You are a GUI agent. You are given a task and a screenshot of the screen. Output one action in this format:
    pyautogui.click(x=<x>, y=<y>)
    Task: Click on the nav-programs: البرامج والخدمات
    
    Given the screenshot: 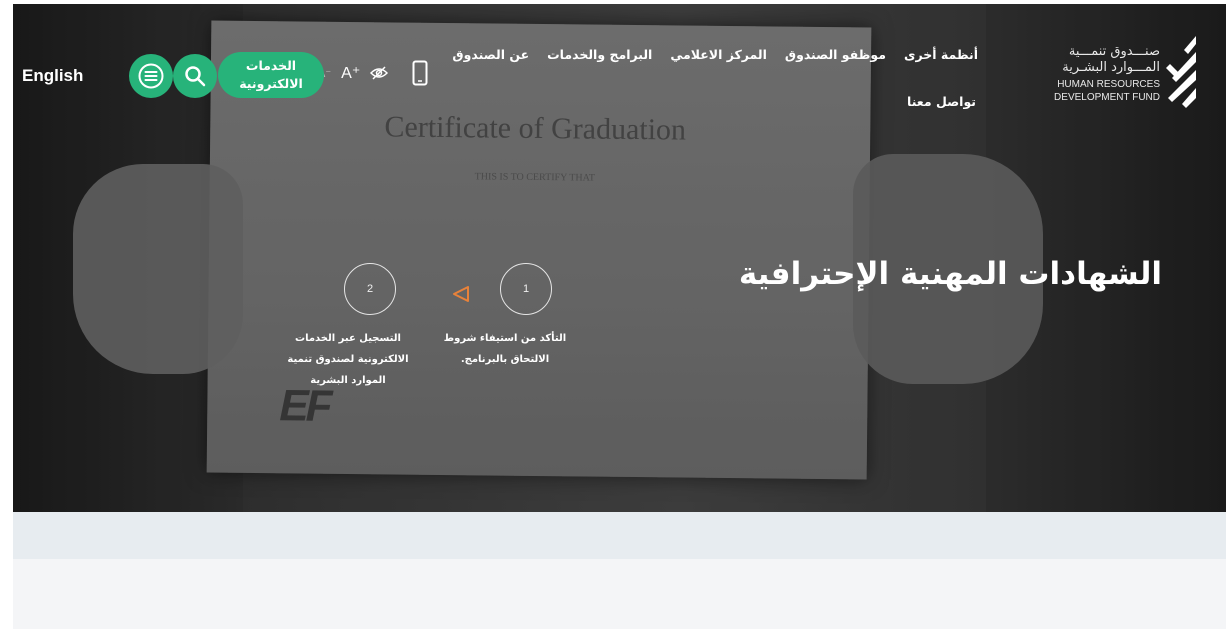 What is the action you would take?
    pyautogui.click(x=599, y=54)
    